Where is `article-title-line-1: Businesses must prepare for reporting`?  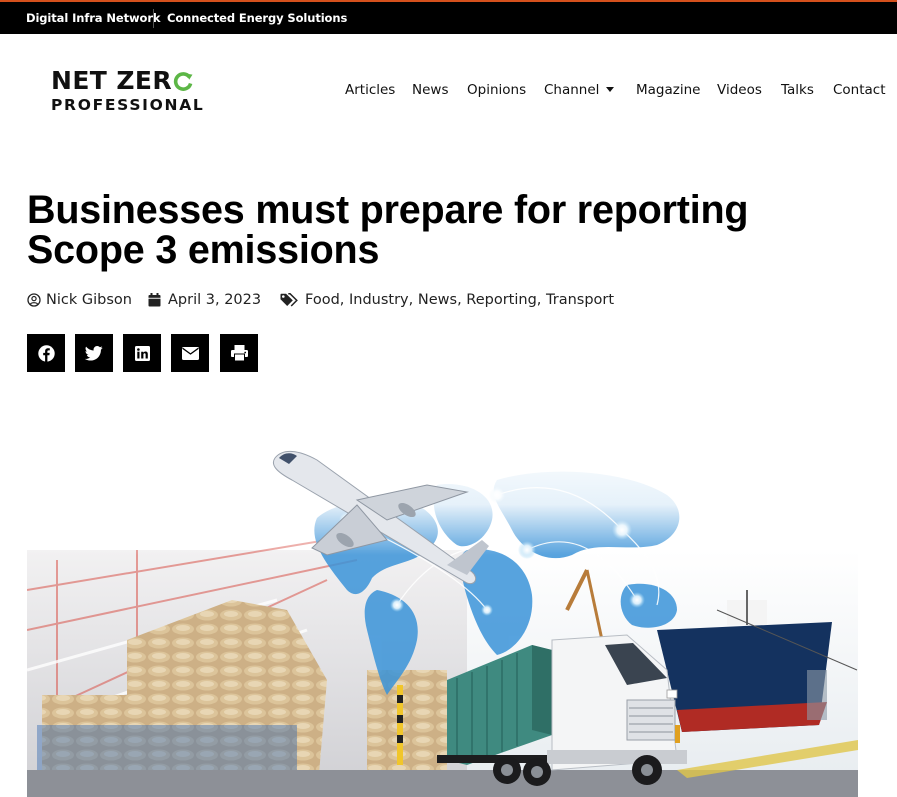
article-title-line-1: Businesses must prepare for reporting is located at coordinates (388, 210).